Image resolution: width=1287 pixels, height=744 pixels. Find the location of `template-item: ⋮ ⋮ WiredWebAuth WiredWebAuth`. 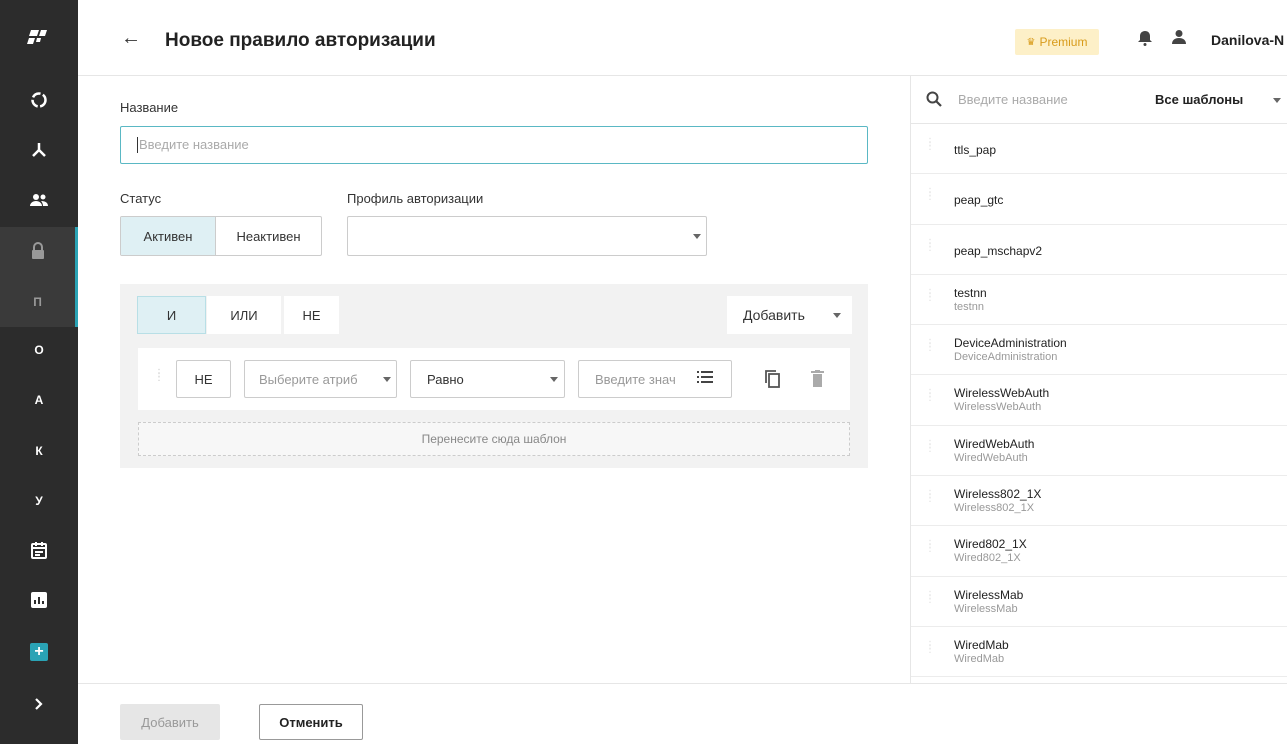

template-item: ⋮ ⋮ WiredWebAuth WiredWebAuth is located at coordinates (1099, 451).